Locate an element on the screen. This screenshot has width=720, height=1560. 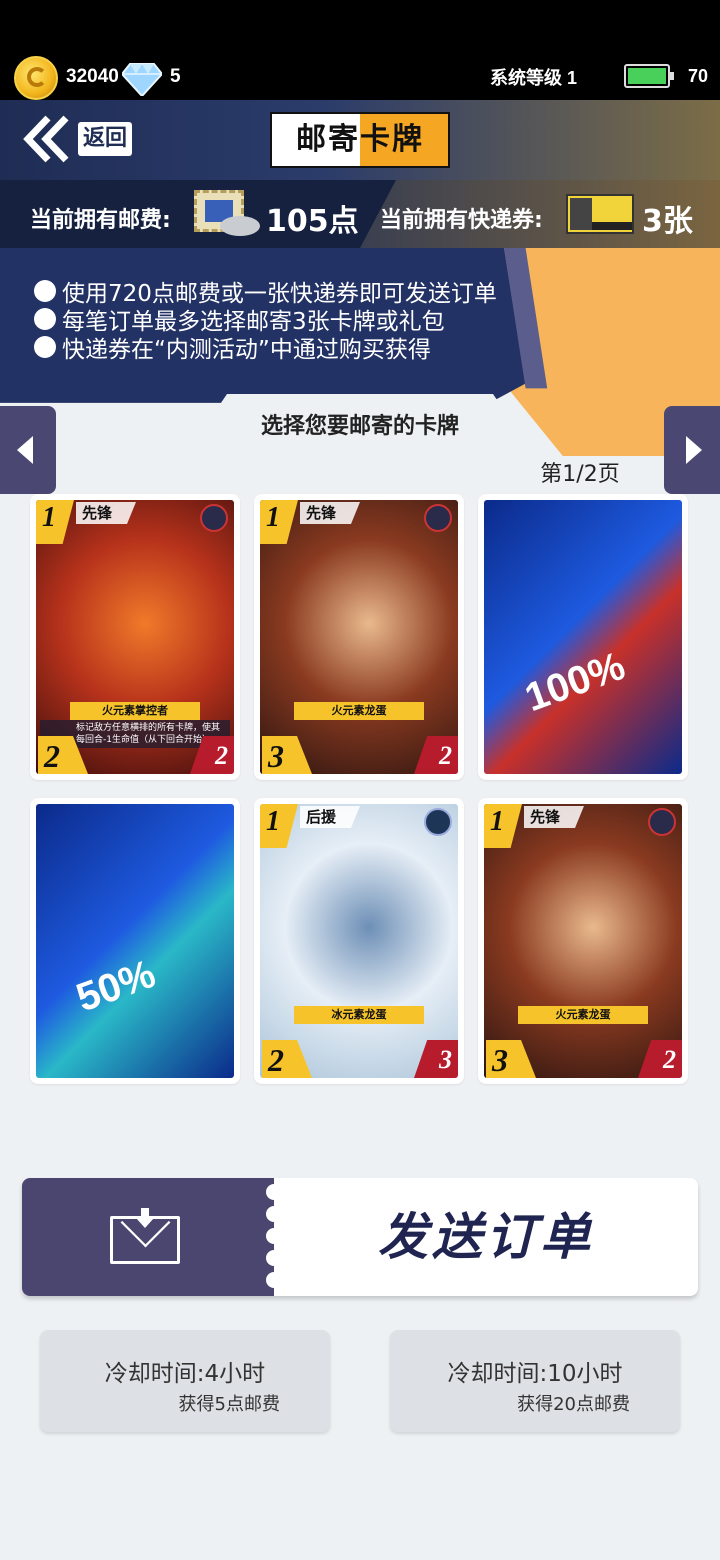
pack-bonus-text: 100% is located at coordinates (575, 682).